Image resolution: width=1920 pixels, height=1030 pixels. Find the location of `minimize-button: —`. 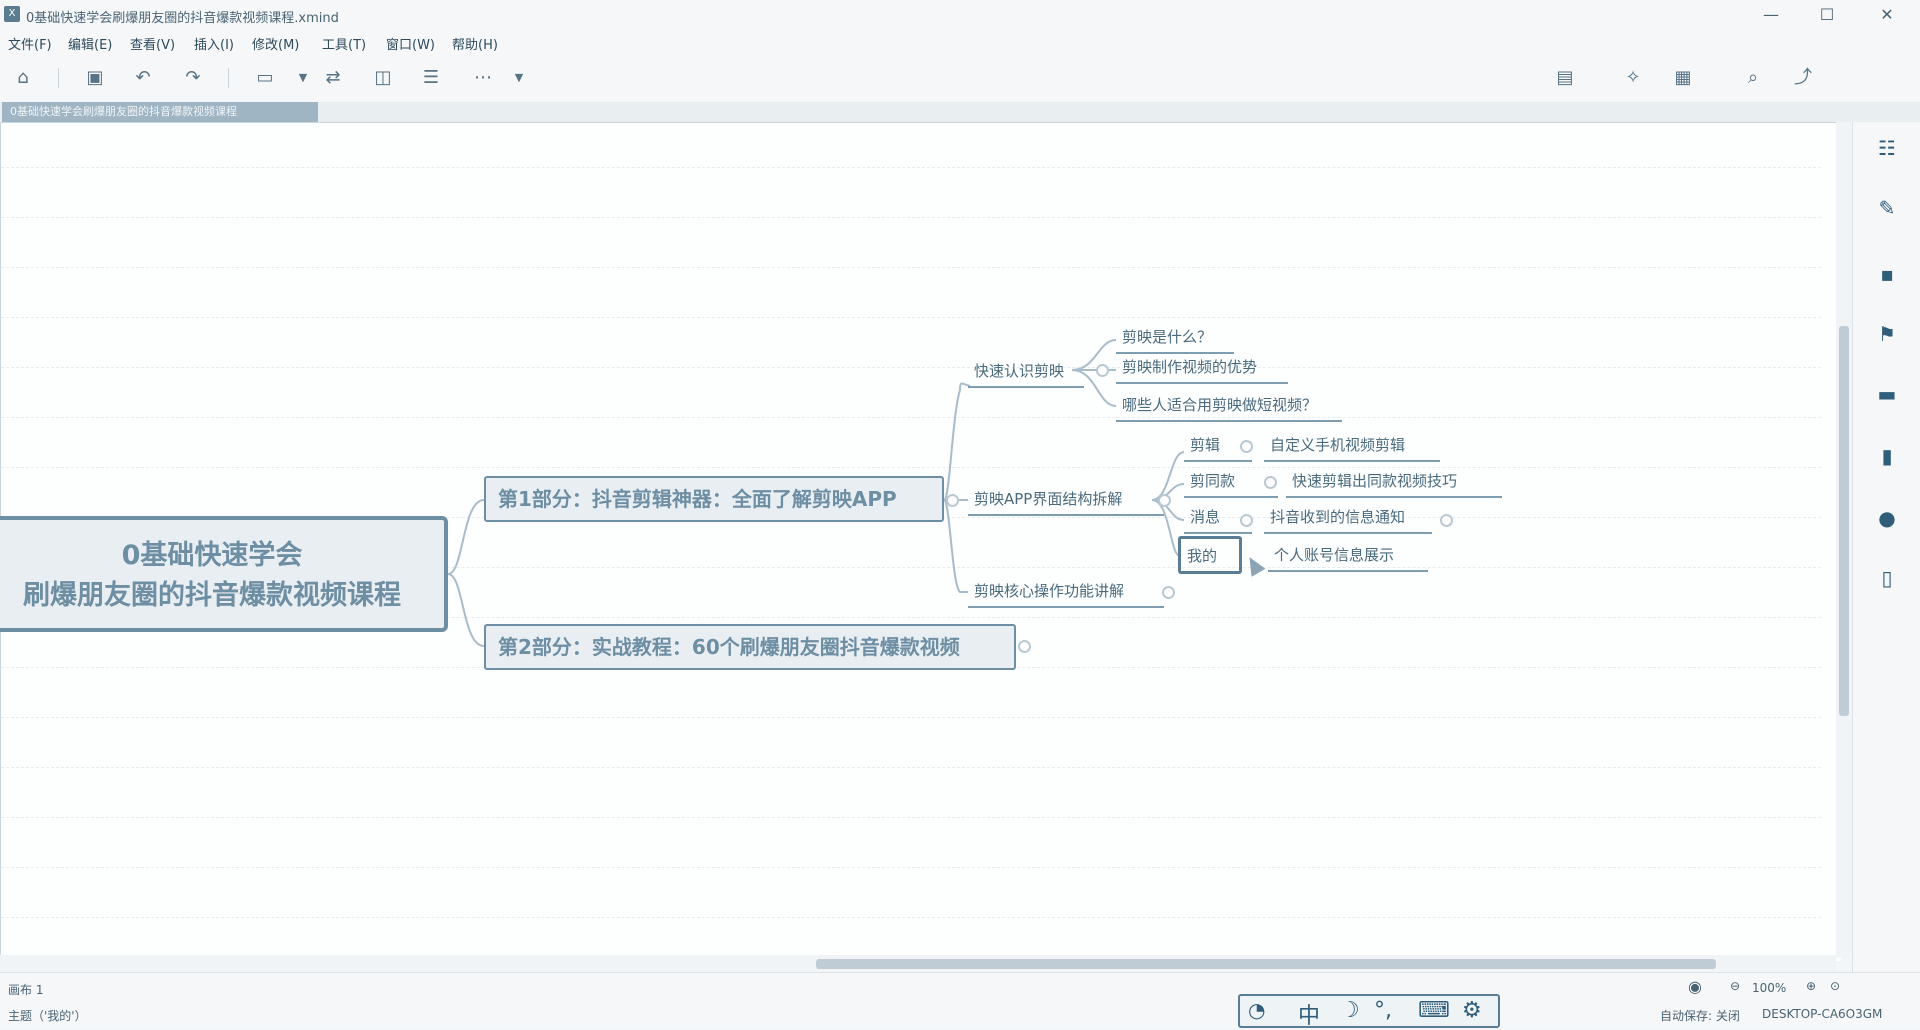

minimize-button: — is located at coordinates (1771, 15).